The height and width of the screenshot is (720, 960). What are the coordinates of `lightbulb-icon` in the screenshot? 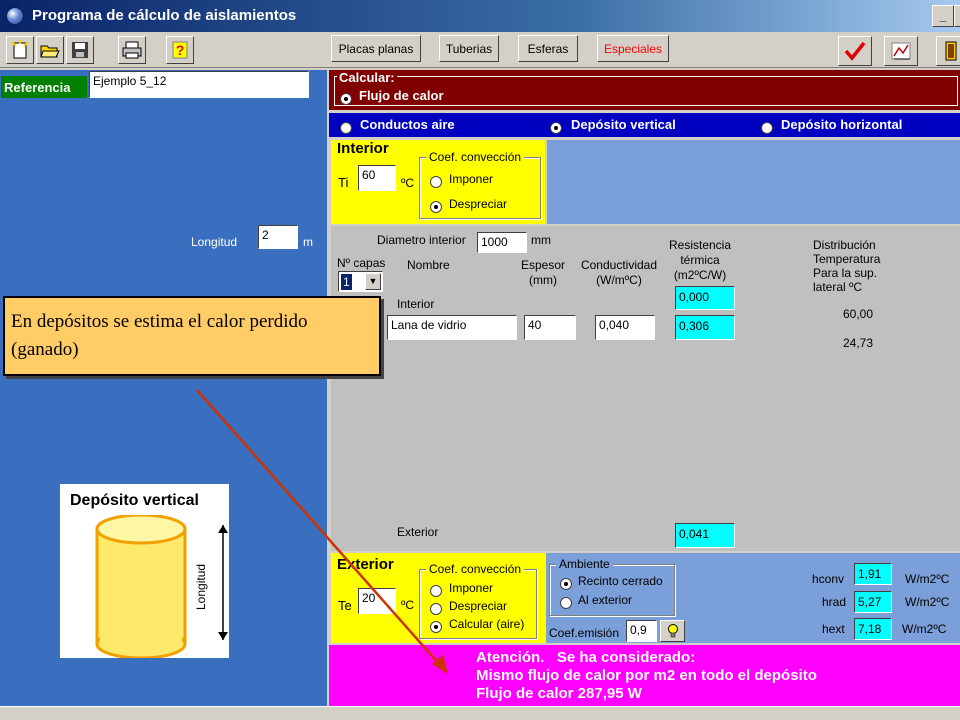 It's located at (672, 631).